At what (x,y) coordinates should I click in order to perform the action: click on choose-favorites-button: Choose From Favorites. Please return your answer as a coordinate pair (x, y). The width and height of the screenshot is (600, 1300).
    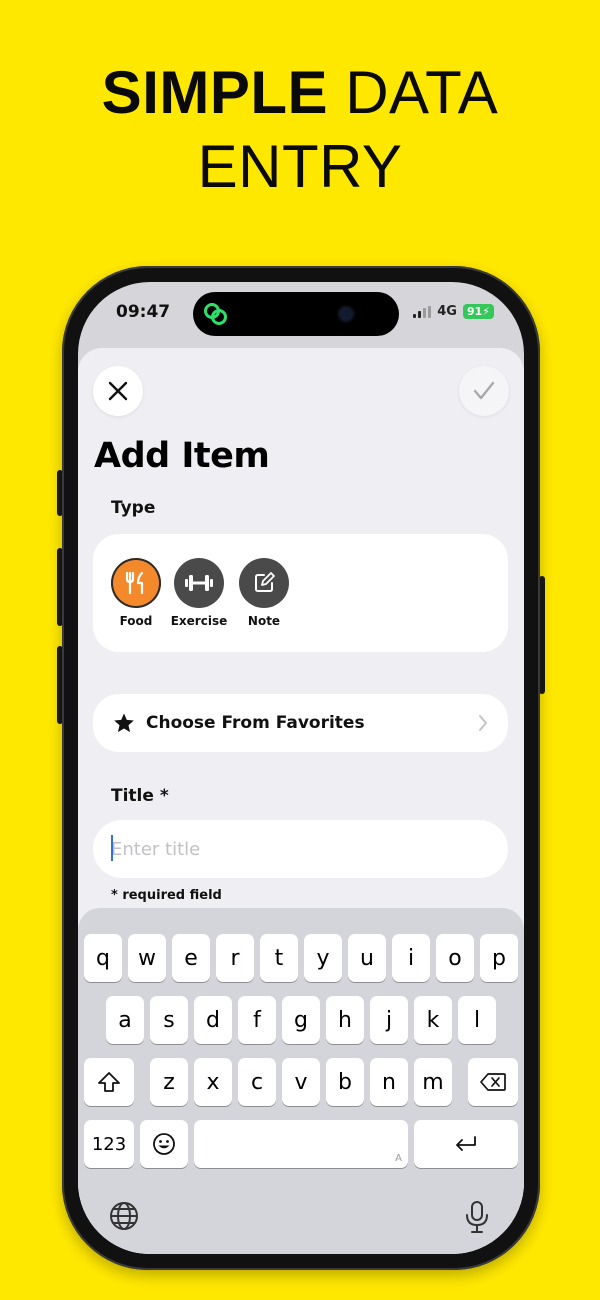
    Looking at the image, I should click on (300, 723).